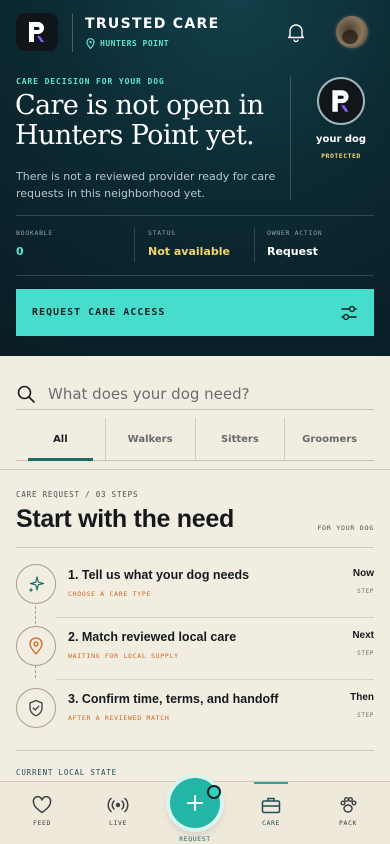  Describe the element at coordinates (195, 750) in the screenshot. I see `local-state-divider` at that location.